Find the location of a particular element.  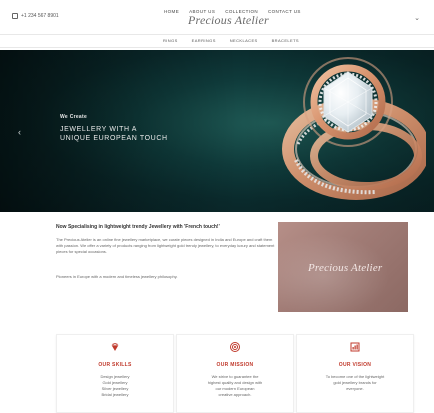

sub-nav-bracelets: BRACELETS is located at coordinates (285, 40).